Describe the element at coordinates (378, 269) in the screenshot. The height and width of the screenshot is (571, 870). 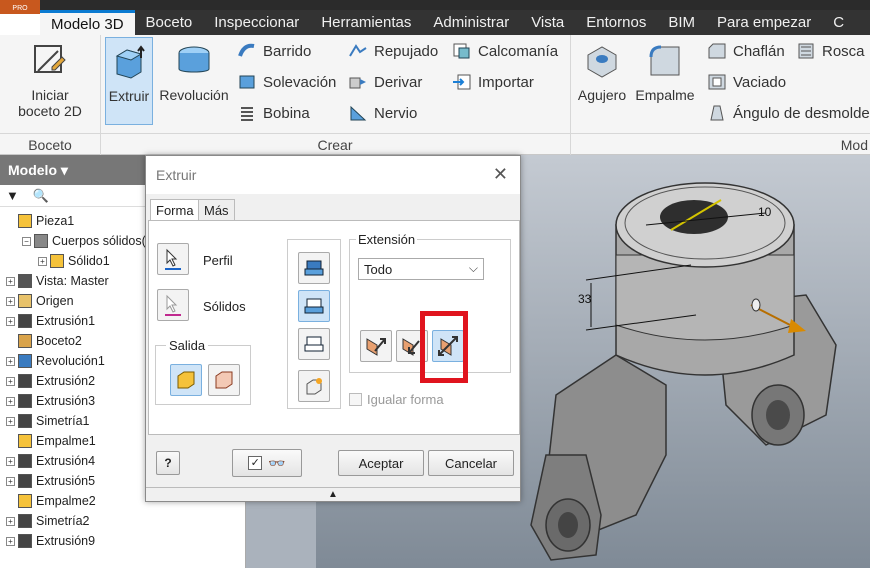
I see `extension-value: Todo` at that location.